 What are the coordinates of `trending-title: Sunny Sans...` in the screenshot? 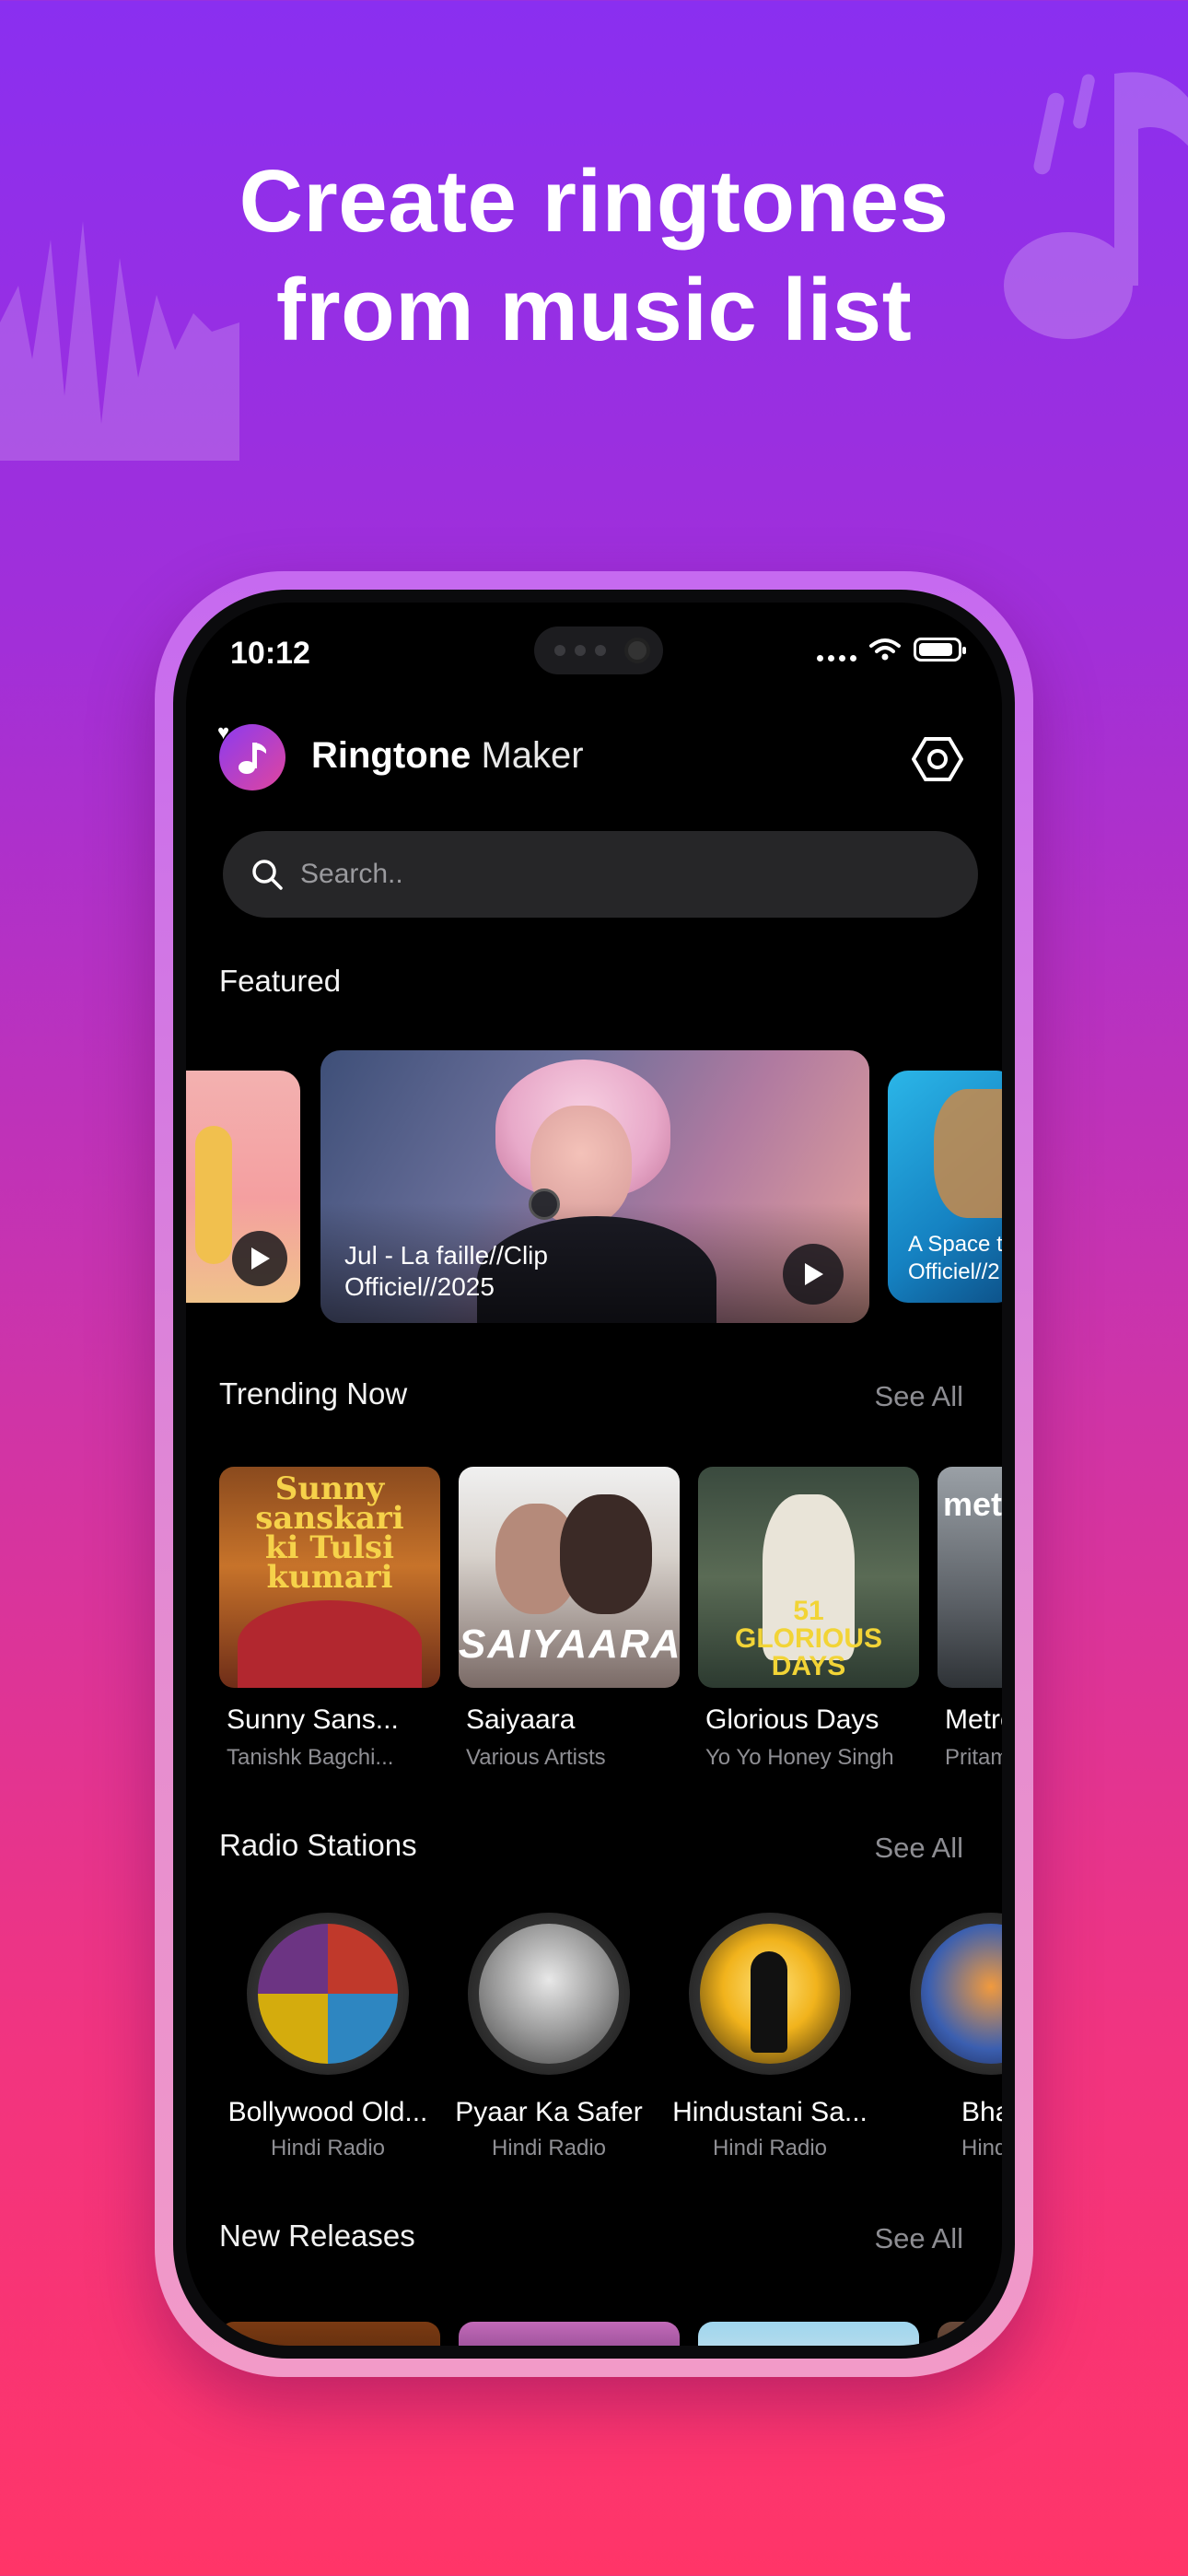 It's located at (313, 1719).